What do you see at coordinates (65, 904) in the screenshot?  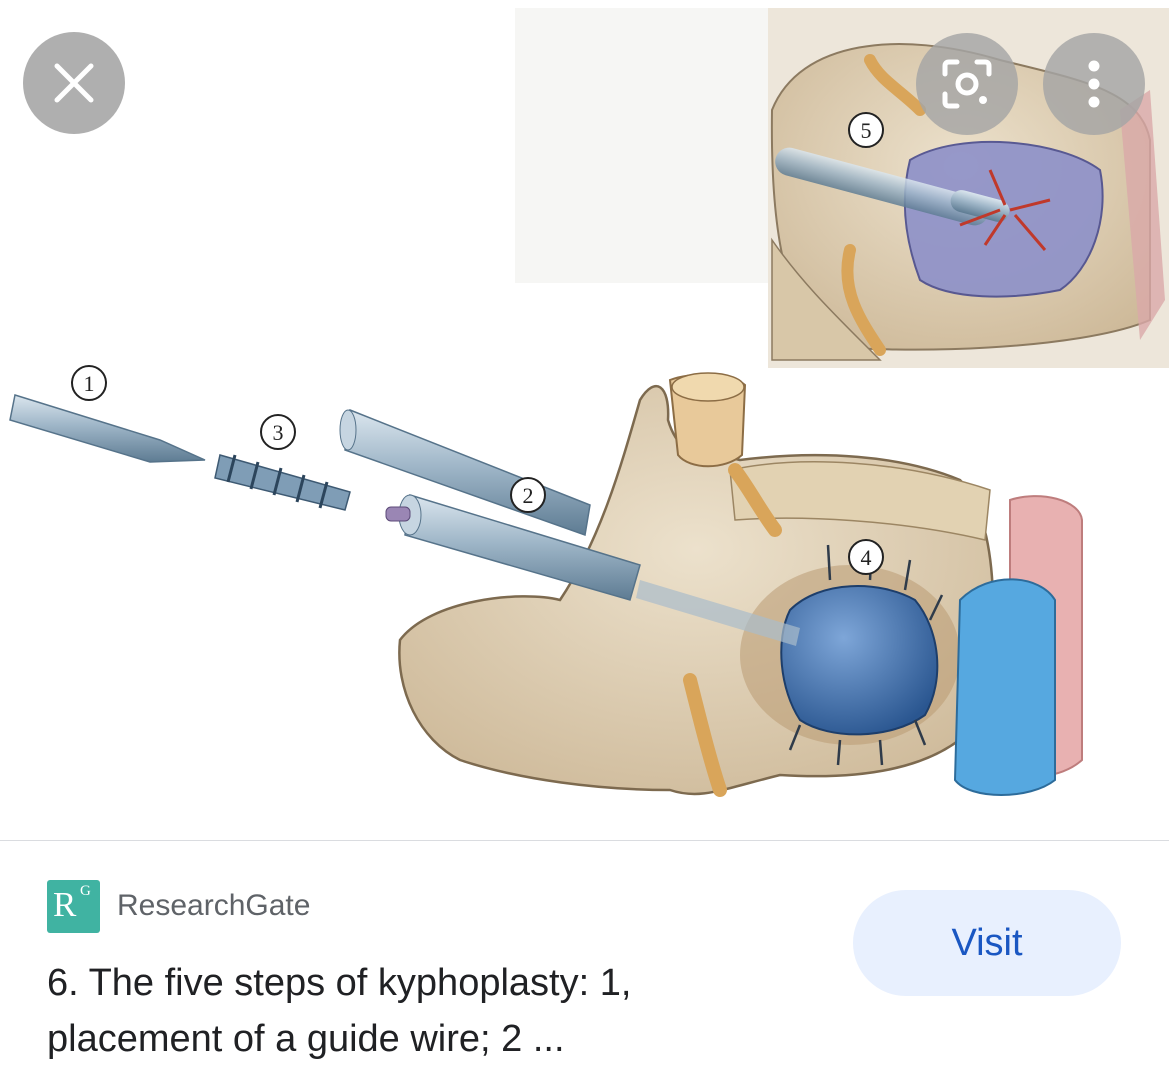 I see `logo-letter: R` at bounding box center [65, 904].